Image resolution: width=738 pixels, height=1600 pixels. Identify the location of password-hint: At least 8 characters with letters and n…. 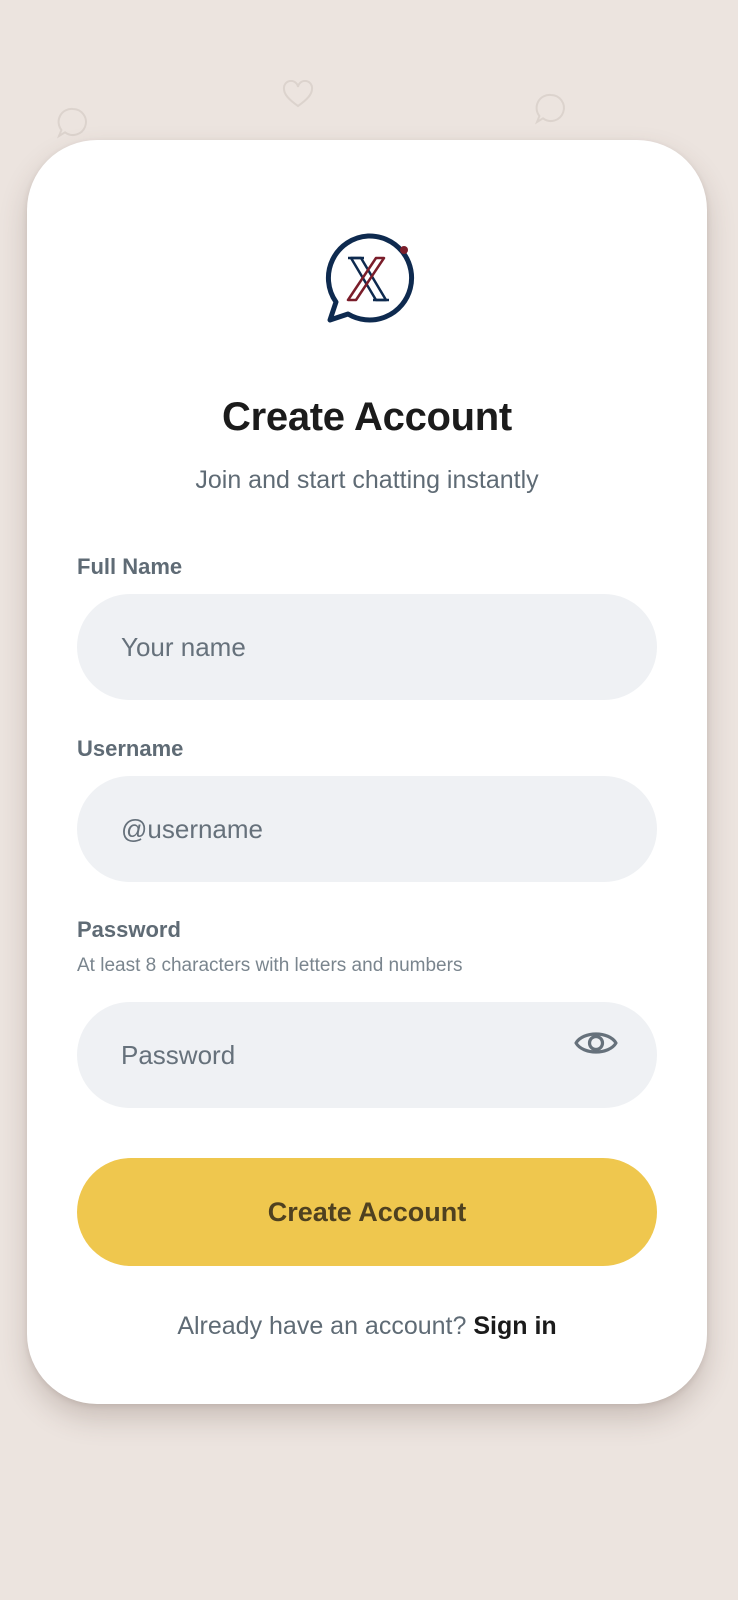
(270, 965).